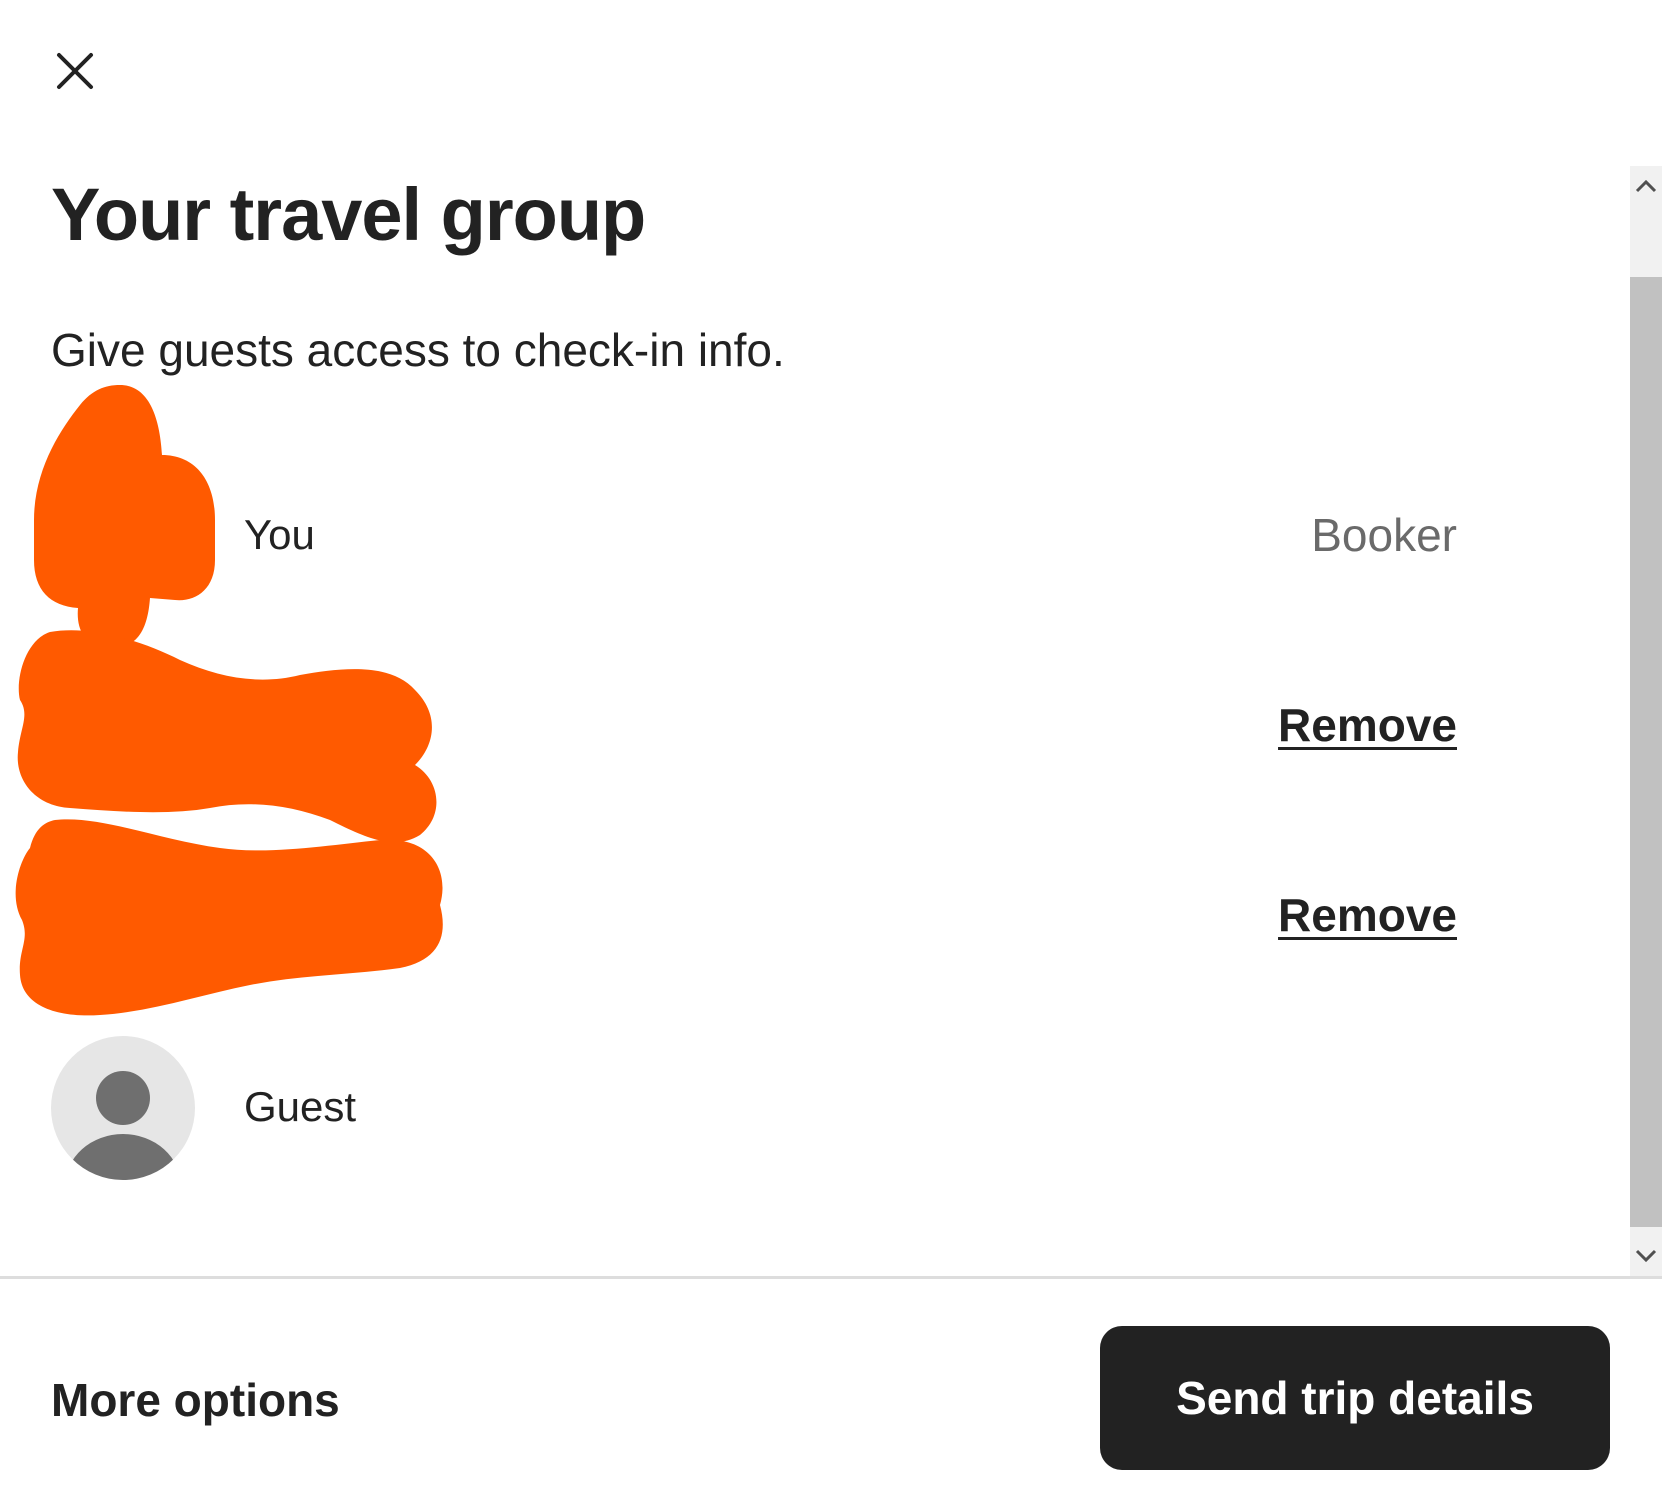 This screenshot has width=1662, height=1491. Describe the element at coordinates (1646, 752) in the screenshot. I see `scrollbar-thumb` at that location.